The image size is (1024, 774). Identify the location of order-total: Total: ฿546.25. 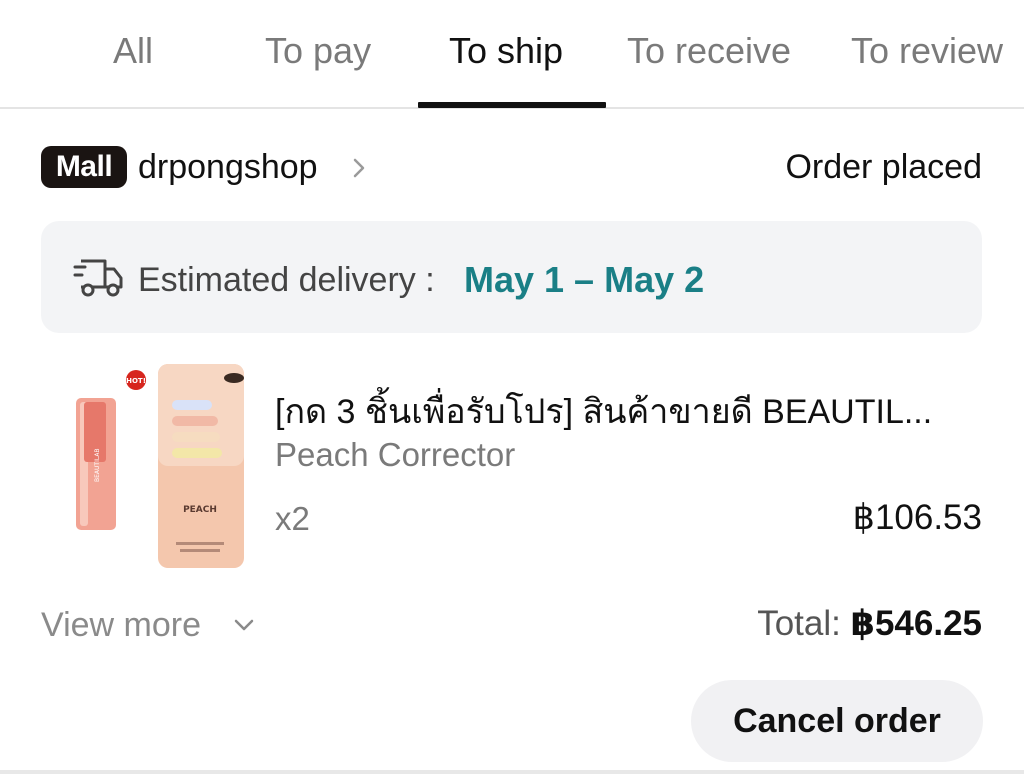
(869, 624).